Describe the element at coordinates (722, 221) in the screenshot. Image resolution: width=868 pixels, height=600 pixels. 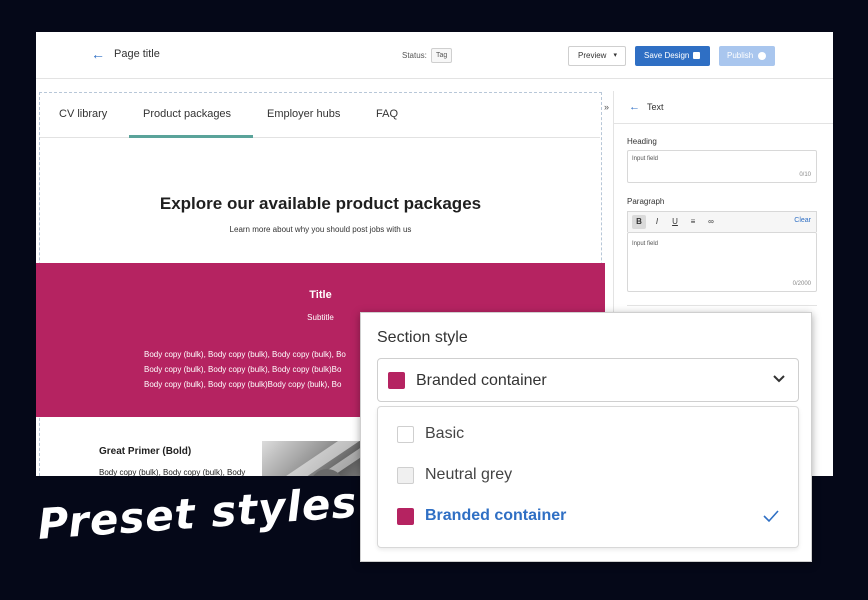
I see `format-toolbar: B I U ≡ ∞ Clear` at that location.